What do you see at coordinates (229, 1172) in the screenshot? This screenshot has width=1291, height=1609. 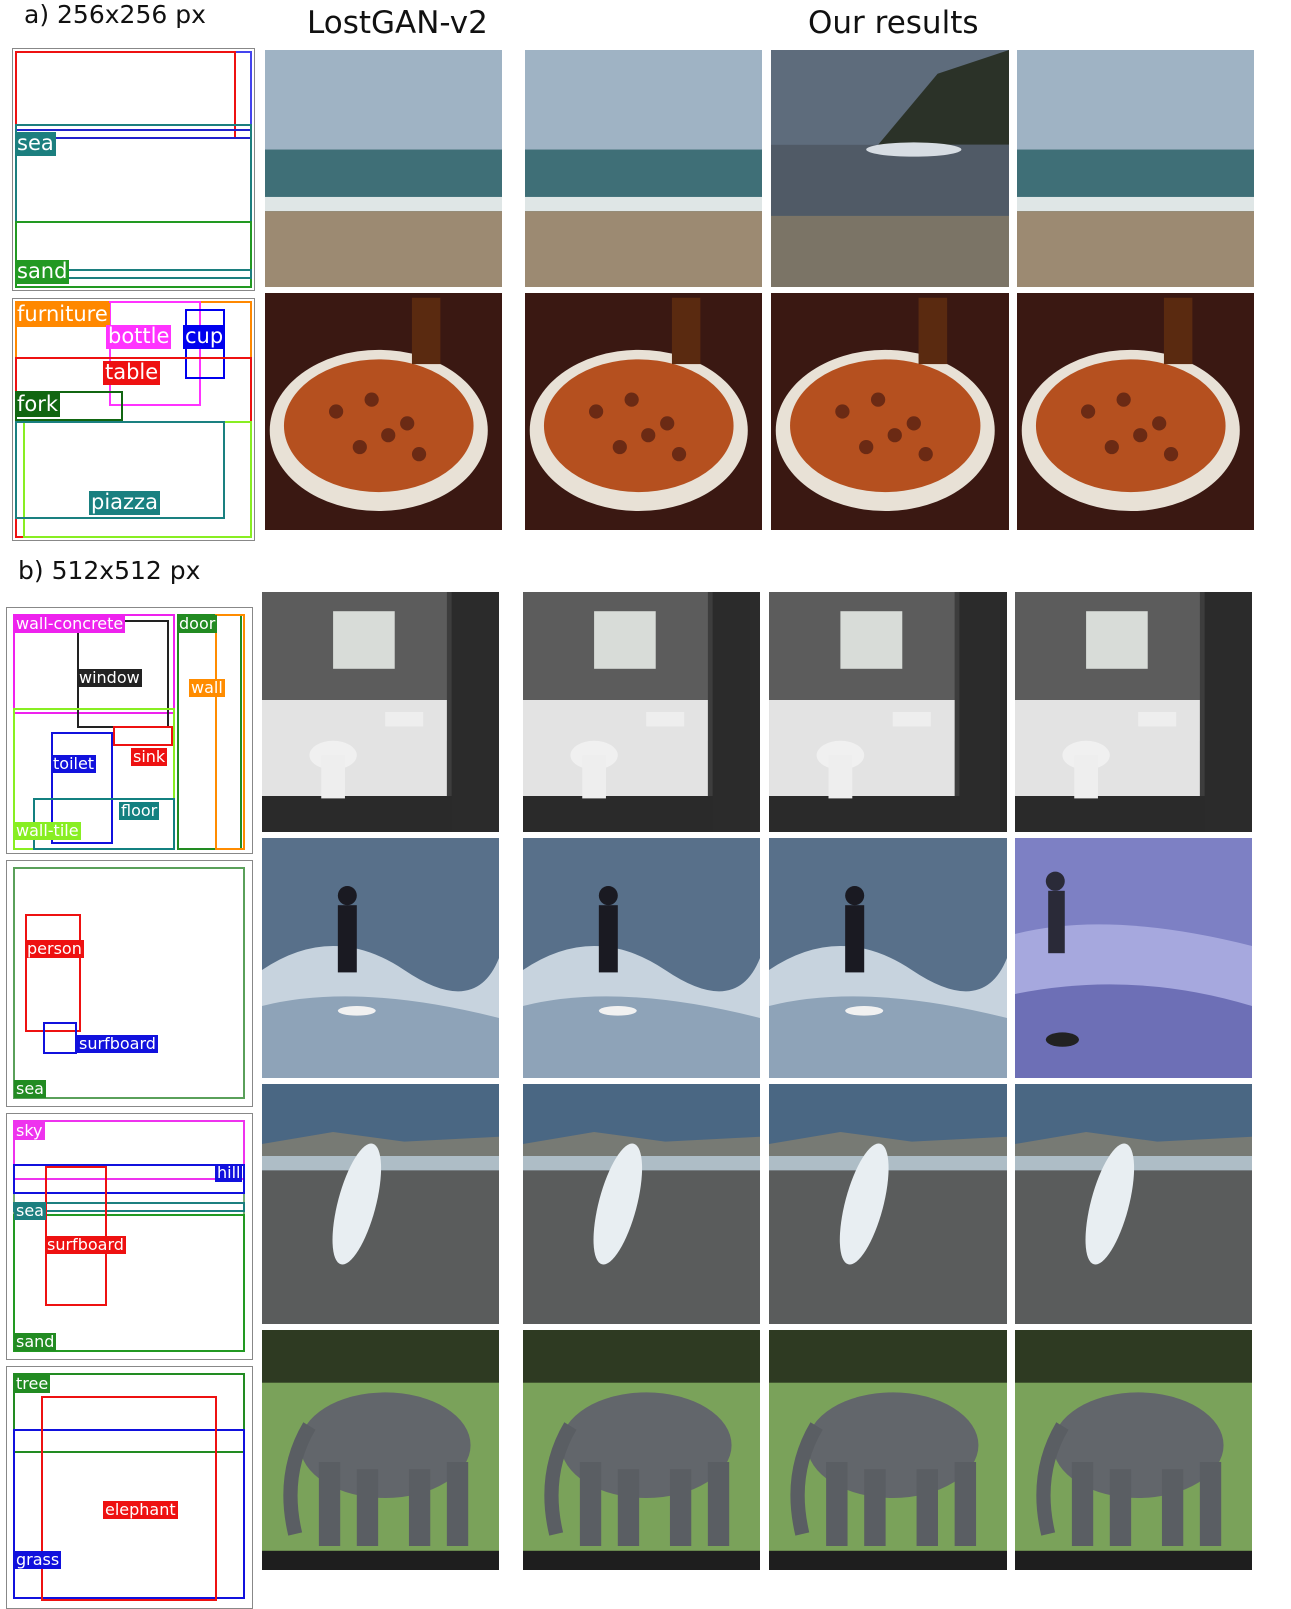 I see `label-hill: hill` at bounding box center [229, 1172].